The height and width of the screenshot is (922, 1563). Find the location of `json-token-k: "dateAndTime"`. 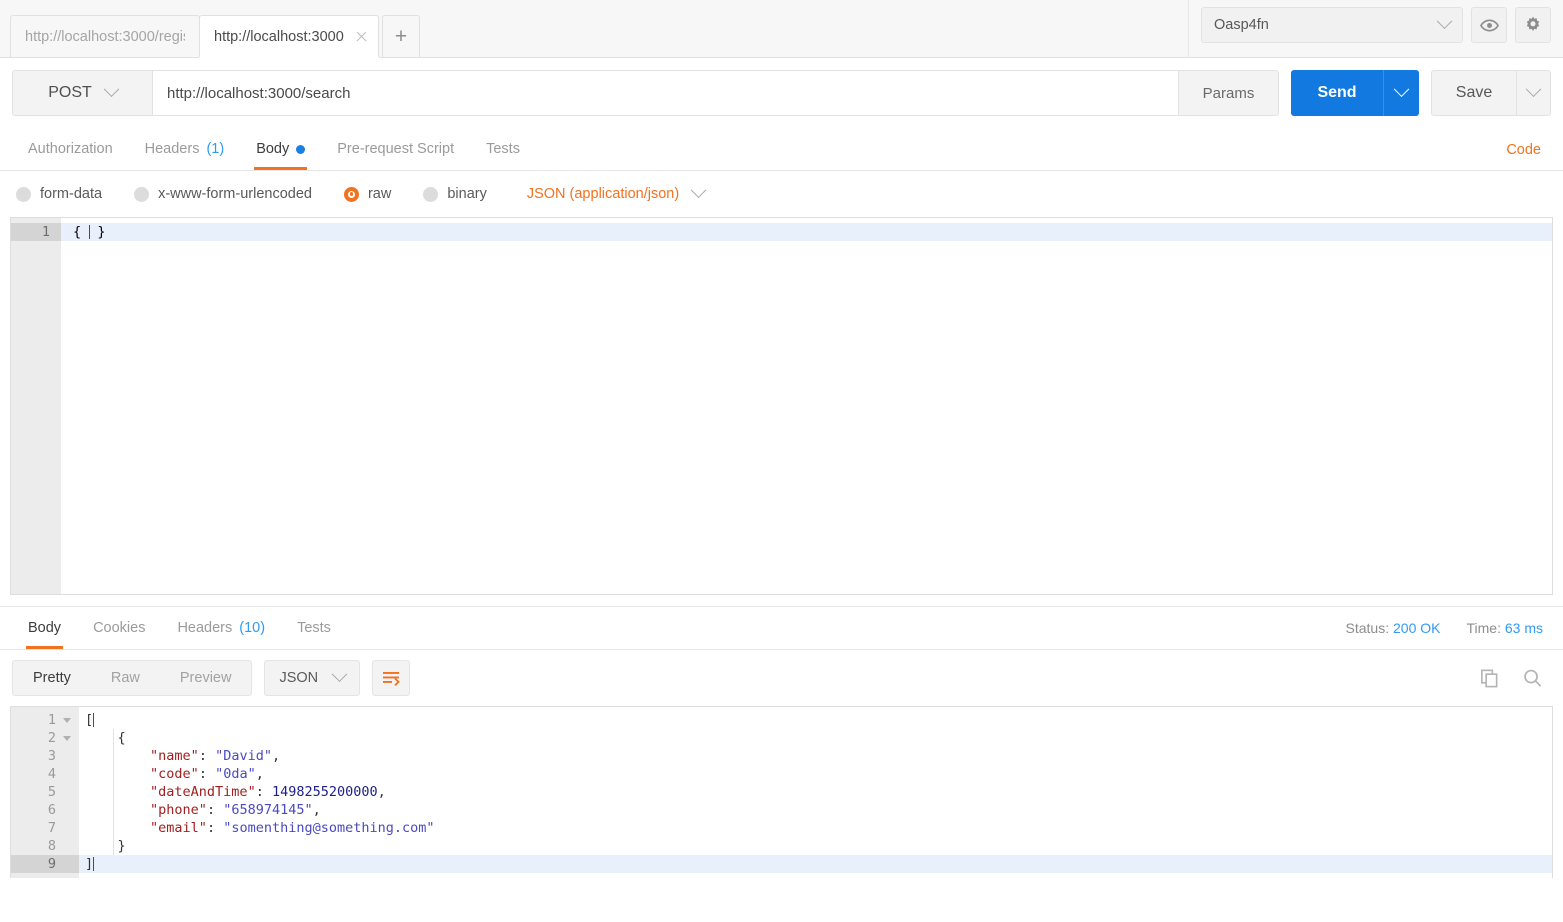

json-token-k: "dateAndTime" is located at coordinates (203, 792).